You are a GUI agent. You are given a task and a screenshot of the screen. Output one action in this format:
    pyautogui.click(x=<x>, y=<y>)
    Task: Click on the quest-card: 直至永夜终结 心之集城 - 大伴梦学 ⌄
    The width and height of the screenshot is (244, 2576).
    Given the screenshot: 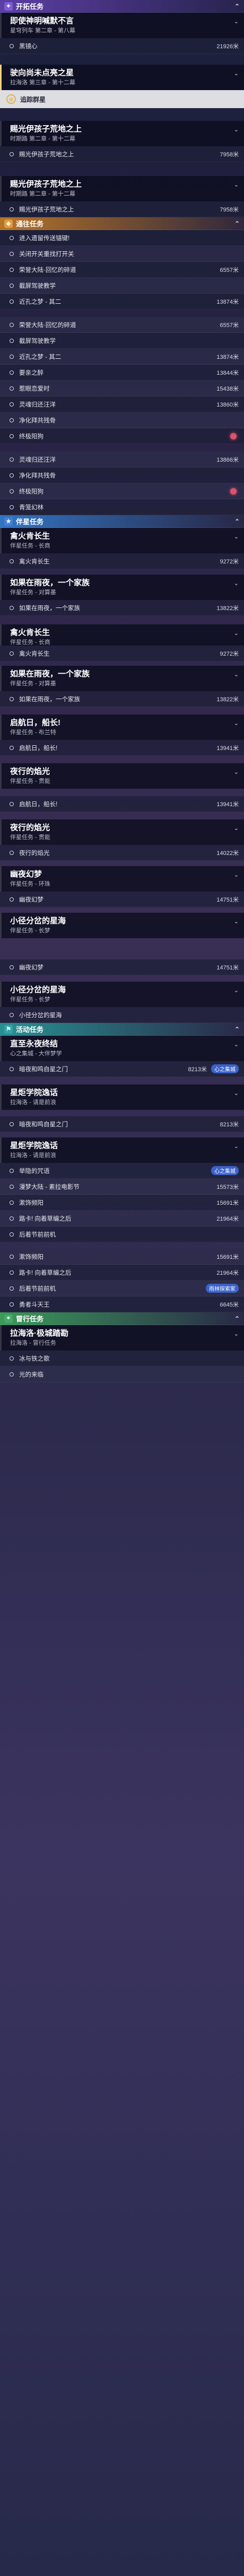 What is the action you would take?
    pyautogui.click(x=122, y=1048)
    